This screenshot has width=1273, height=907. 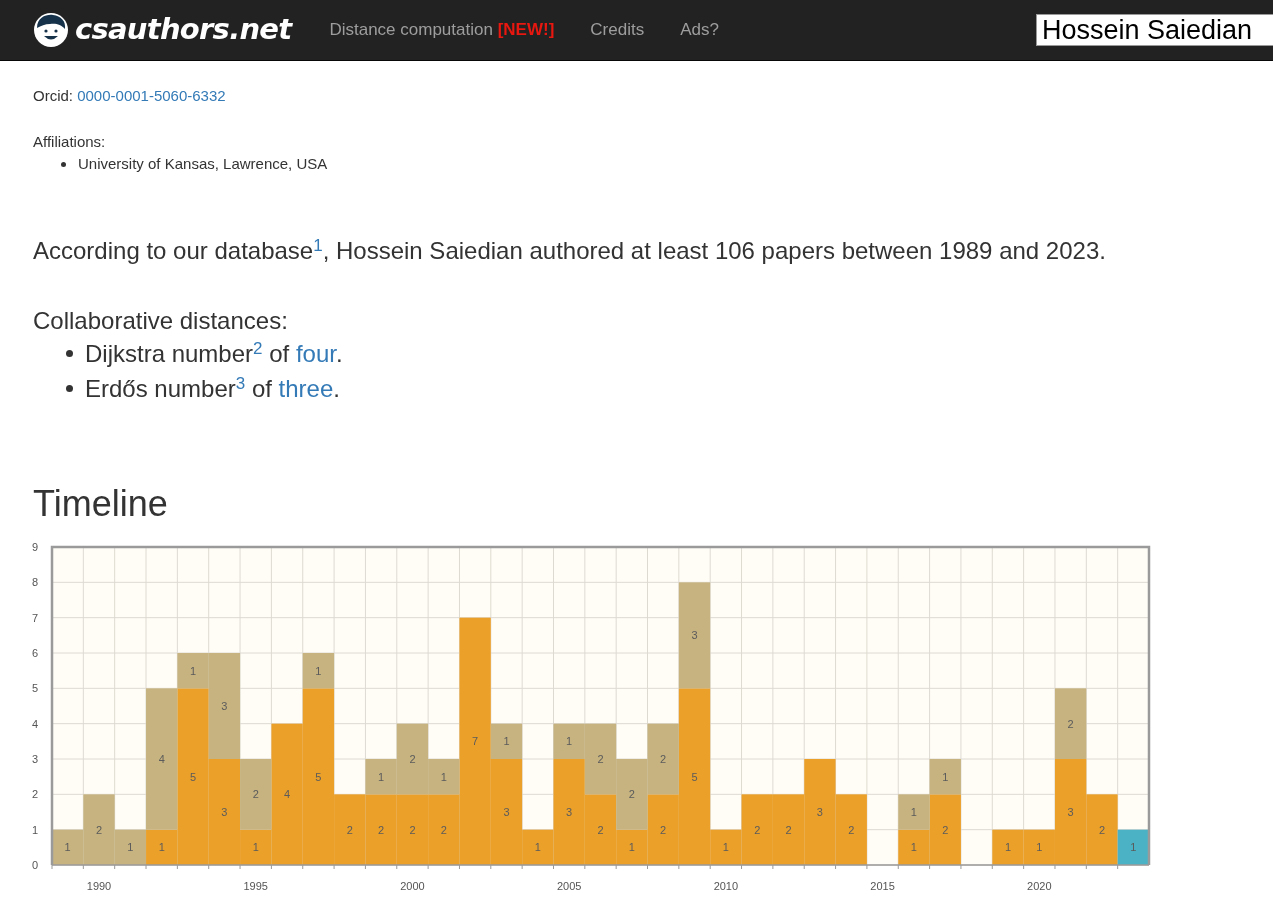 What do you see at coordinates (34, 723) in the screenshot?
I see `y-tick-label: 4` at bounding box center [34, 723].